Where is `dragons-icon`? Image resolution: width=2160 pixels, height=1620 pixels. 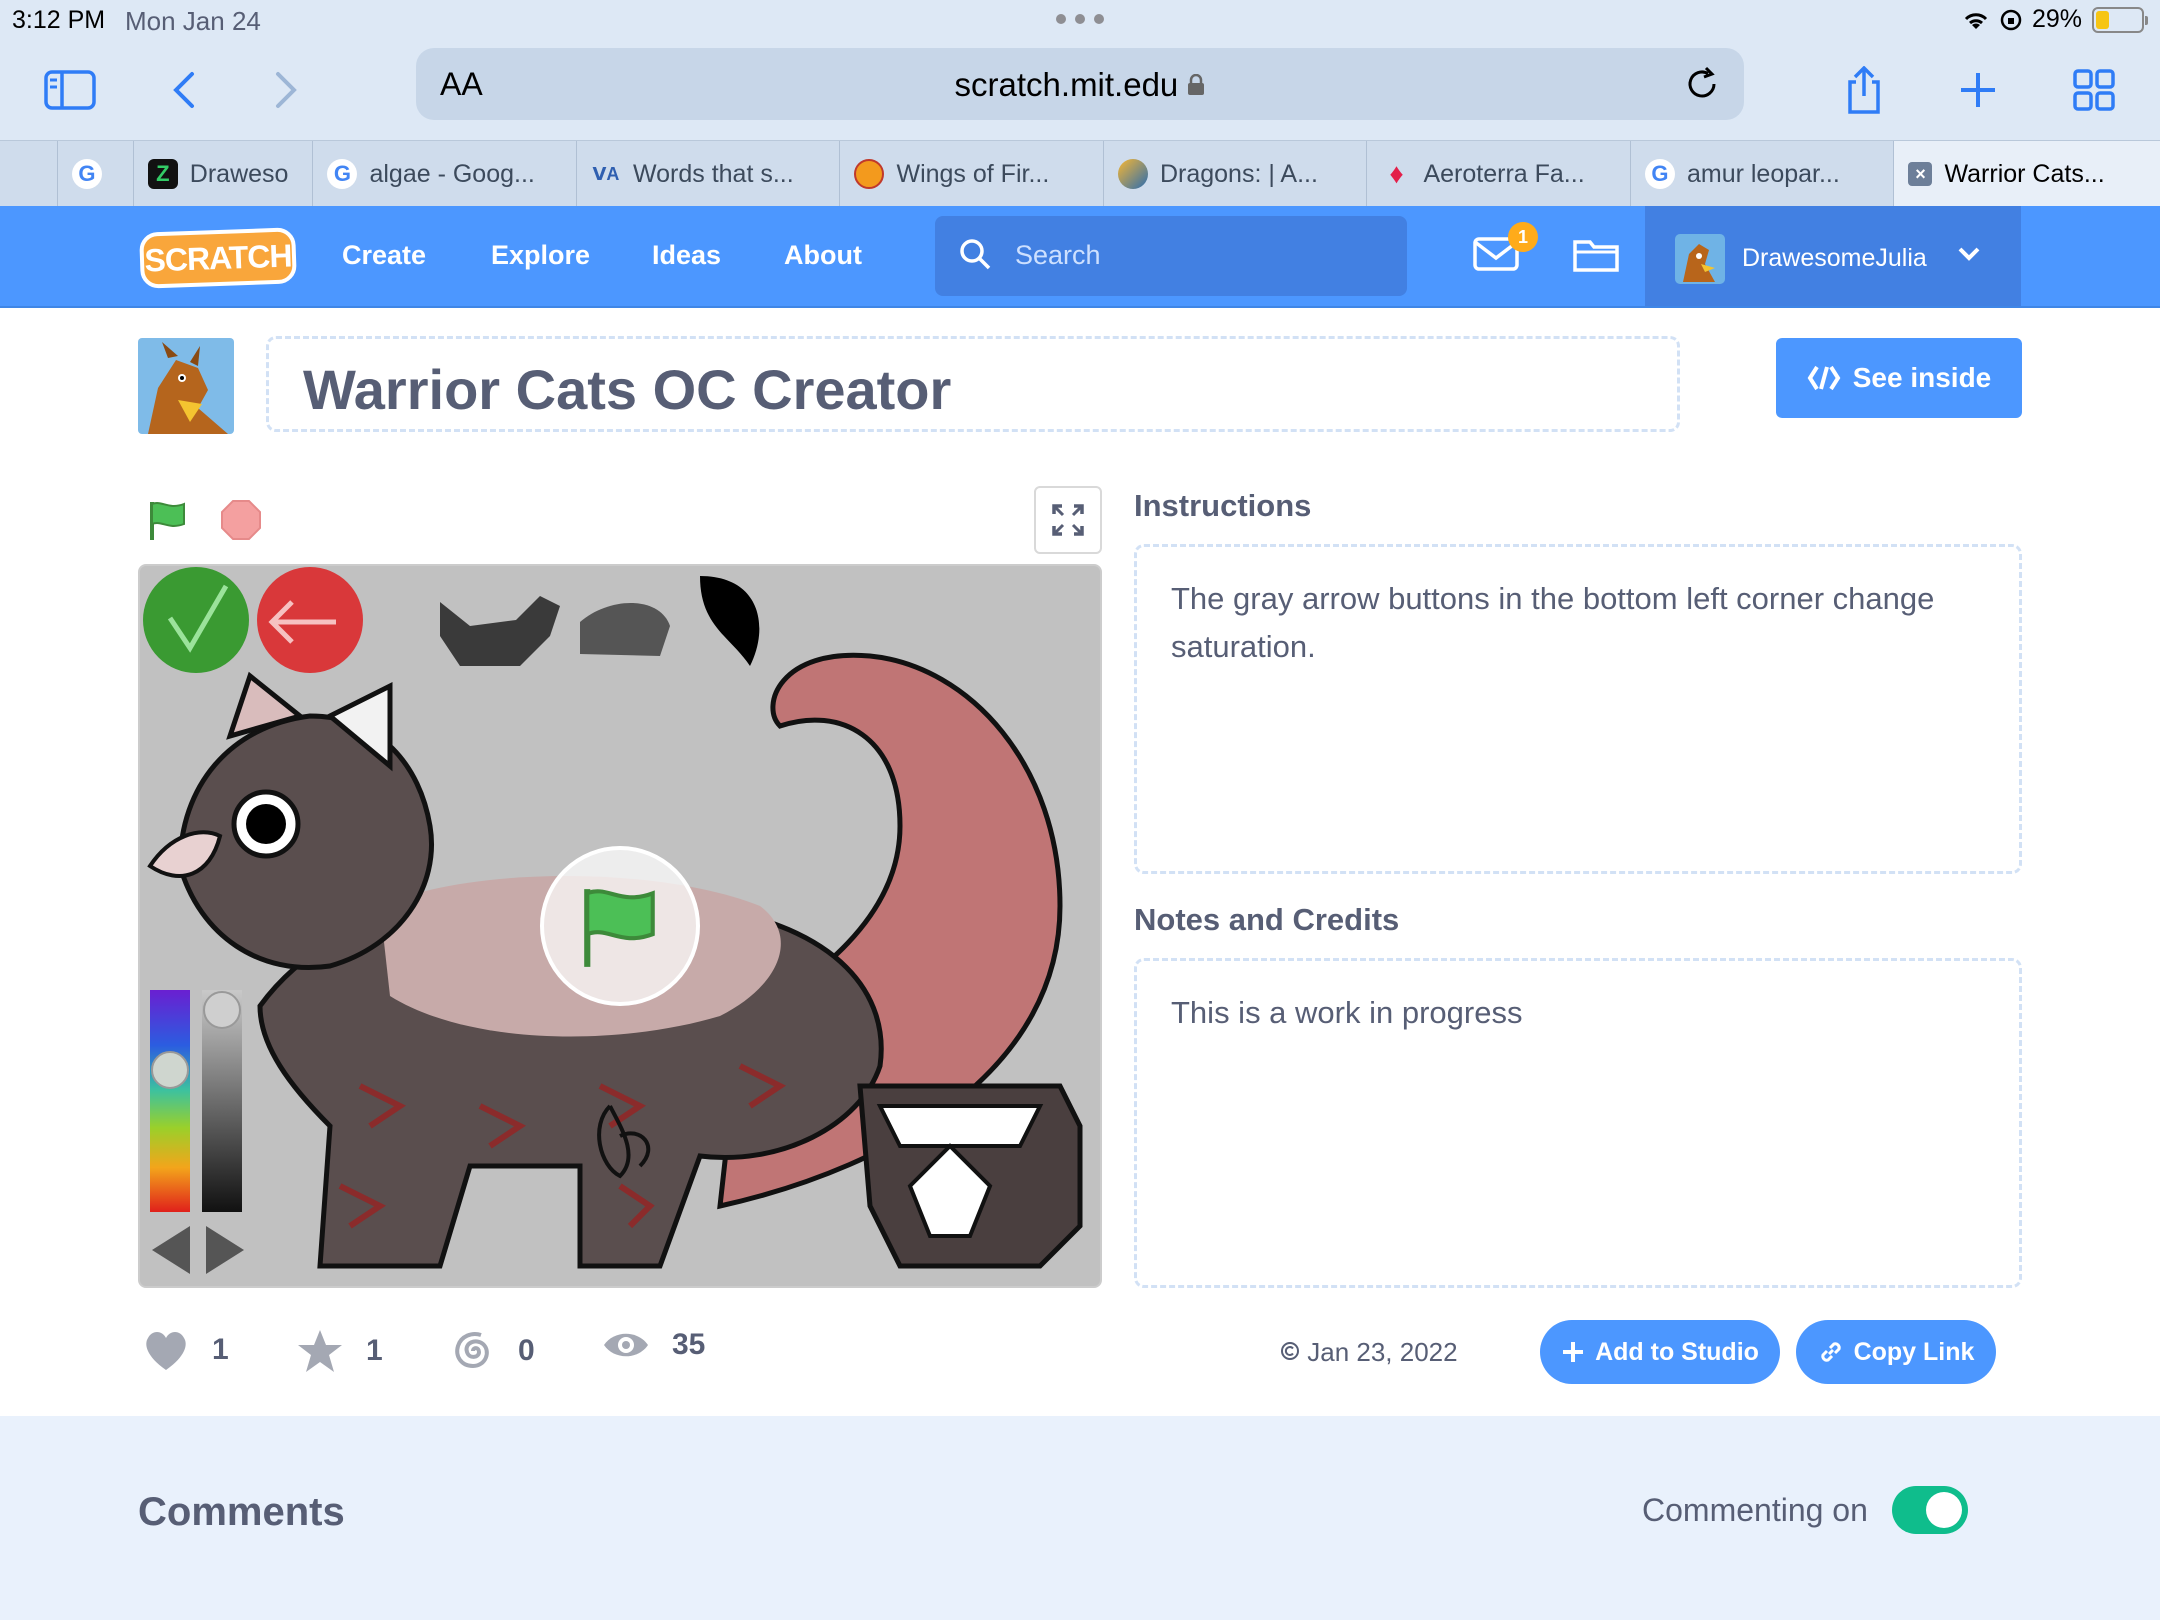 dragons-icon is located at coordinates (1132, 174).